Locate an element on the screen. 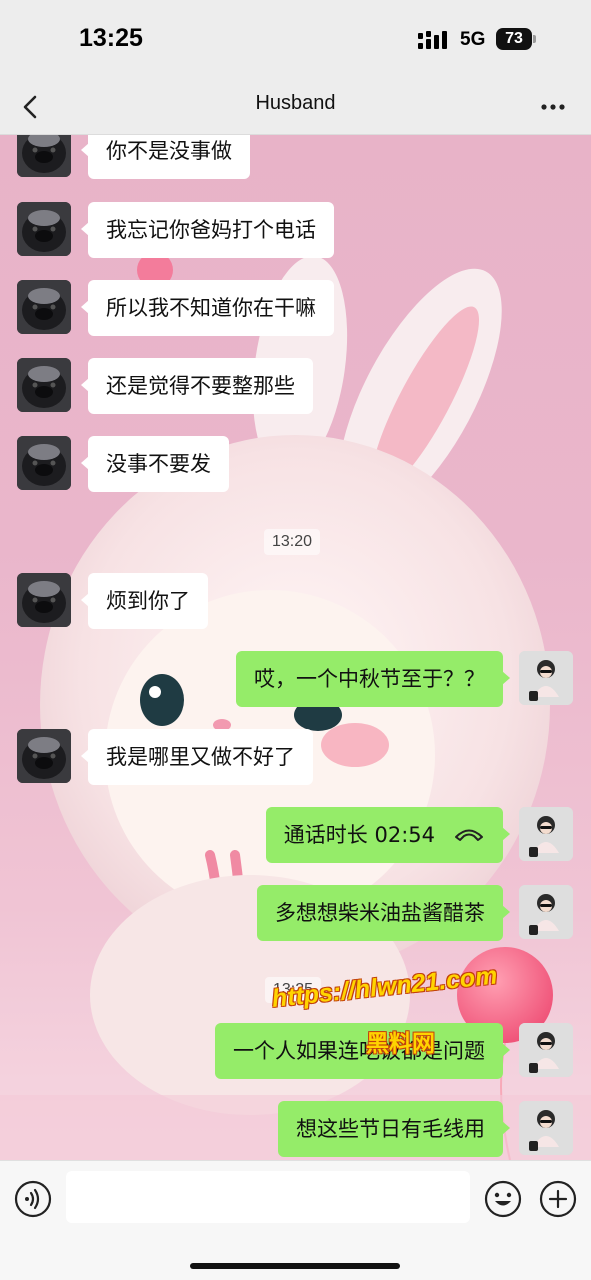 Image resolution: width=591 pixels, height=1280 pixels. outgoing-message: 通话时长 02:54 is located at coordinates (388, 835).